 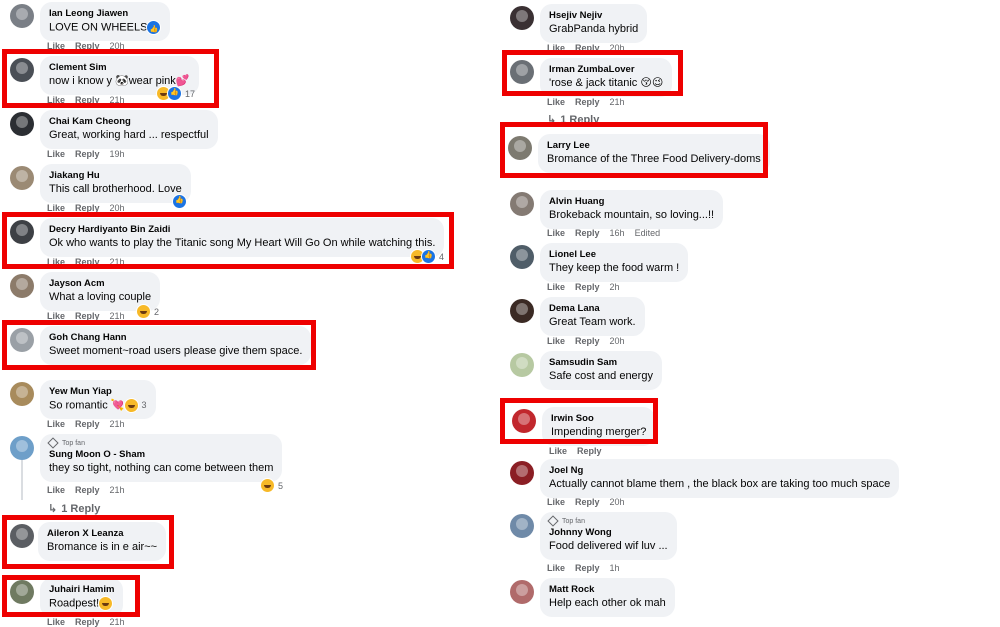 I want to click on comment-time: 1h, so click(x=615, y=568).